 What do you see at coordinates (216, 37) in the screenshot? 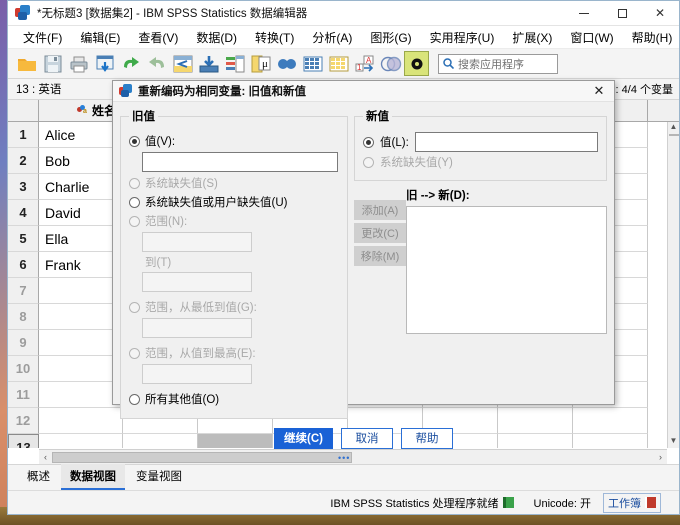
I see `menu-data: 数据(D)` at bounding box center [216, 37].